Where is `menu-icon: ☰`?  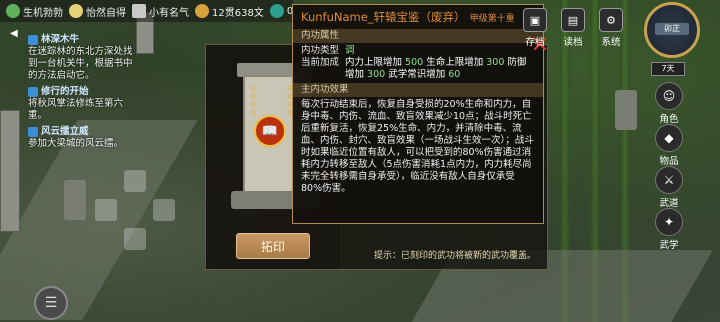 menu-icon: ☰ is located at coordinates (51, 303).